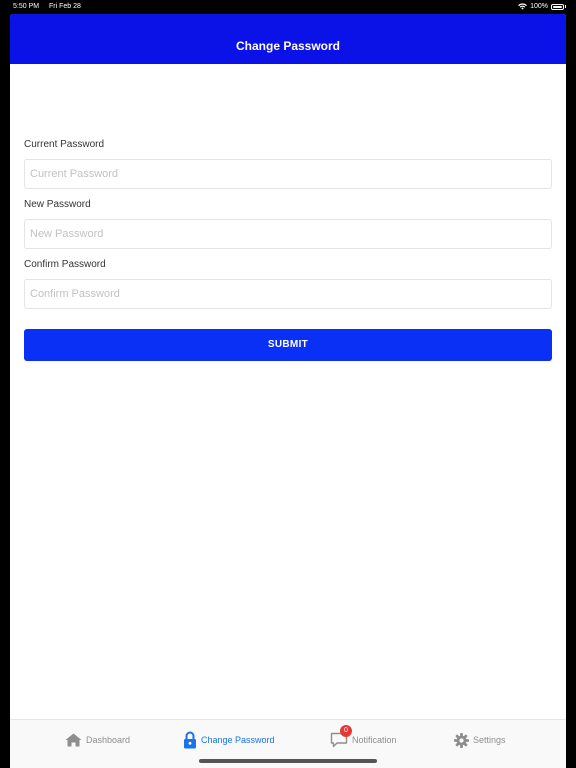  Describe the element at coordinates (73, 740) in the screenshot. I see `home-icon` at that location.